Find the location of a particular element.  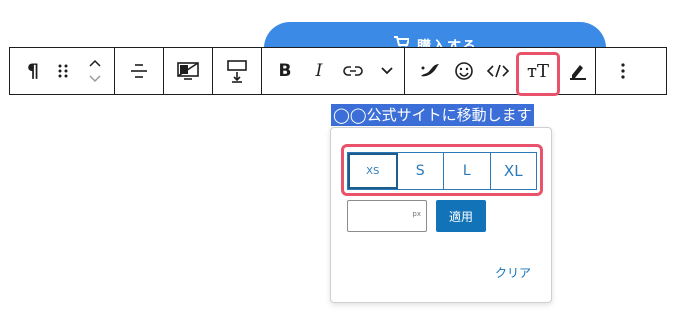

text-size-button: тT is located at coordinates (538, 72).